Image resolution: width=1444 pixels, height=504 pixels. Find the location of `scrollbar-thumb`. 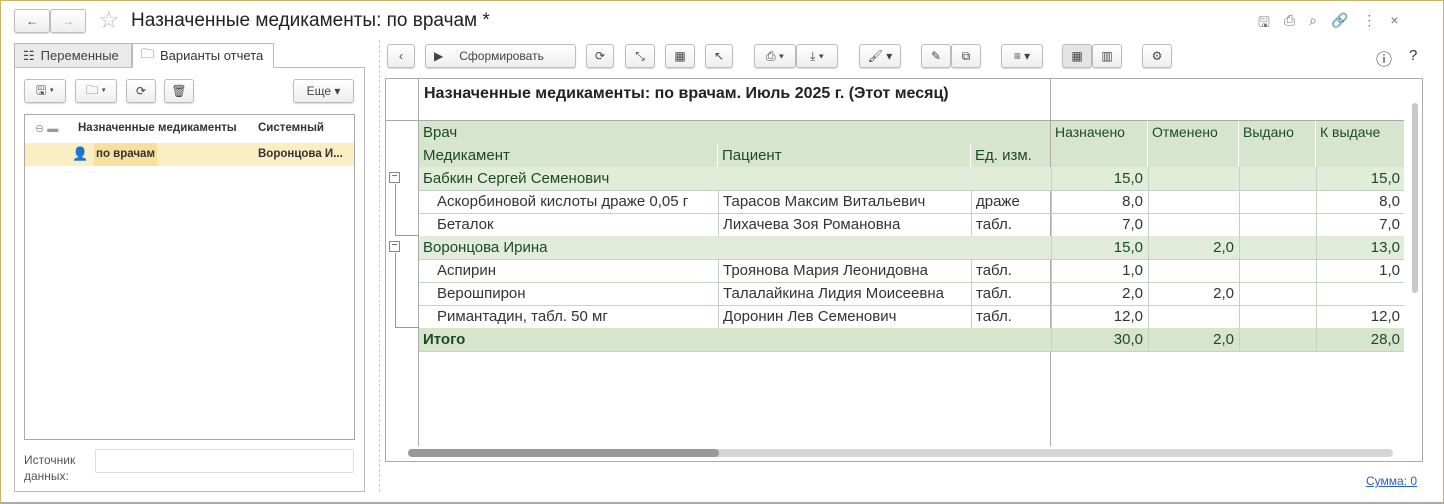

scrollbar-thumb is located at coordinates (563, 453).